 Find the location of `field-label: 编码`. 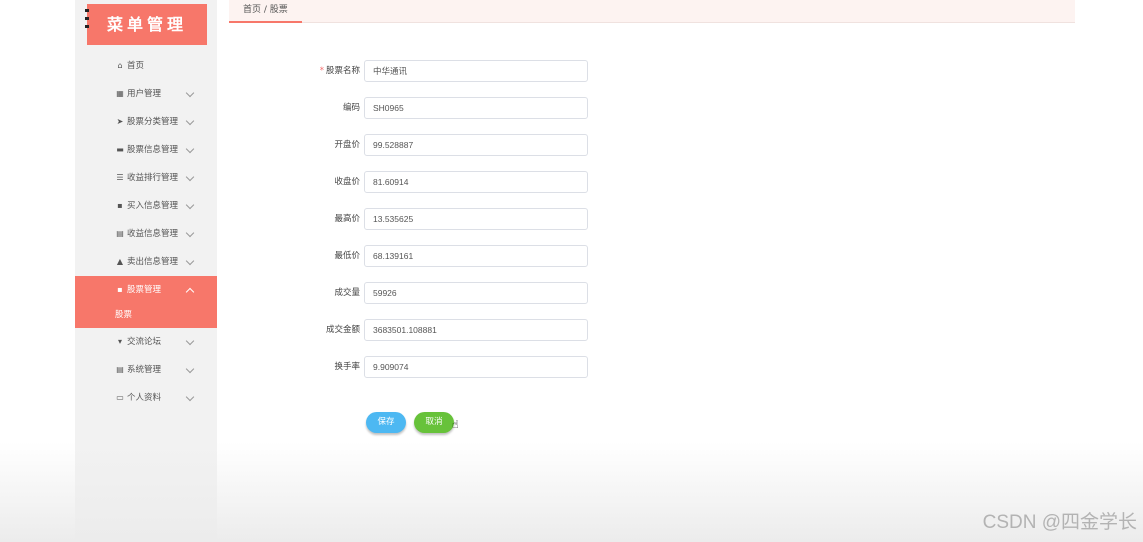

field-label: 编码 is located at coordinates (325, 108).